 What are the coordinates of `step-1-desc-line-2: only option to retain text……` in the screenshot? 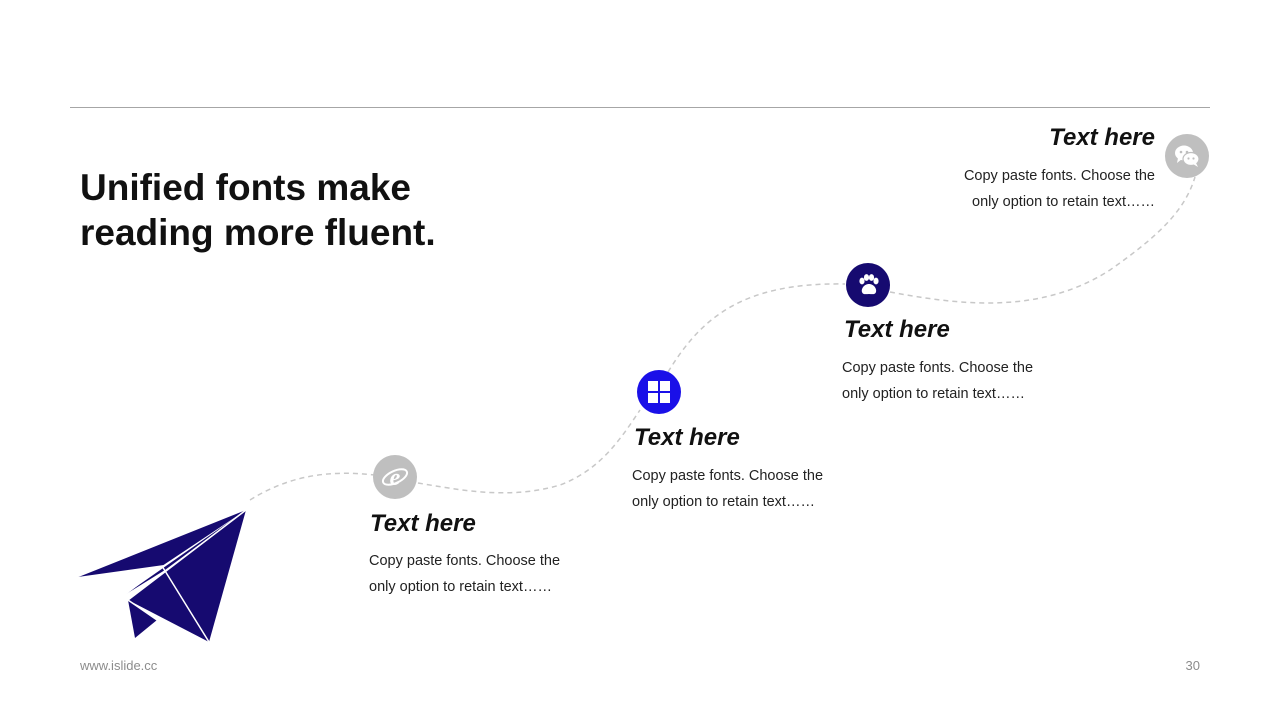 It's located at (460, 587).